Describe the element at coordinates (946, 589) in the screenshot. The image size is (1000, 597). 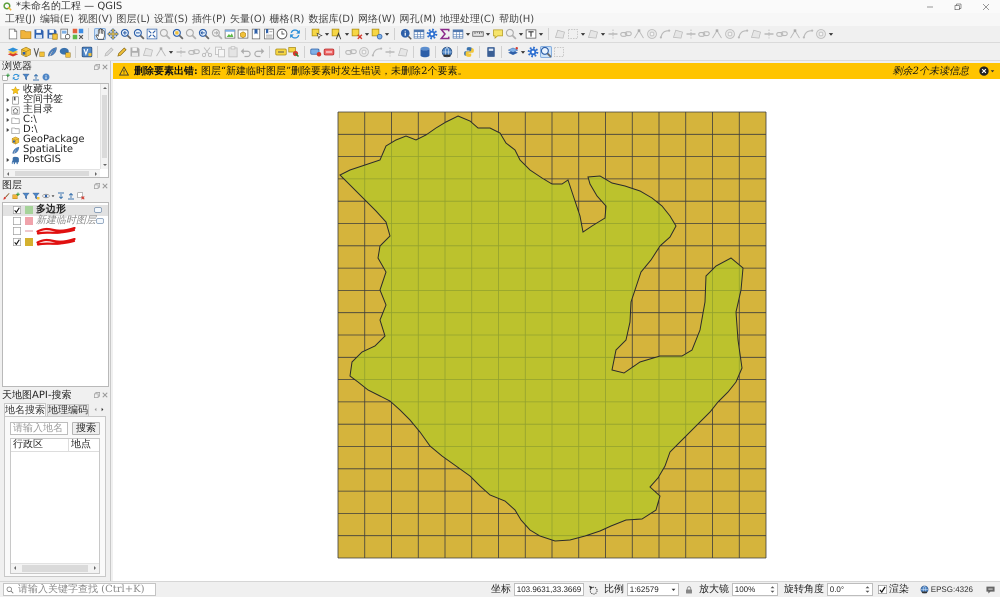
I see `crs-button: EPSG:4326` at that location.